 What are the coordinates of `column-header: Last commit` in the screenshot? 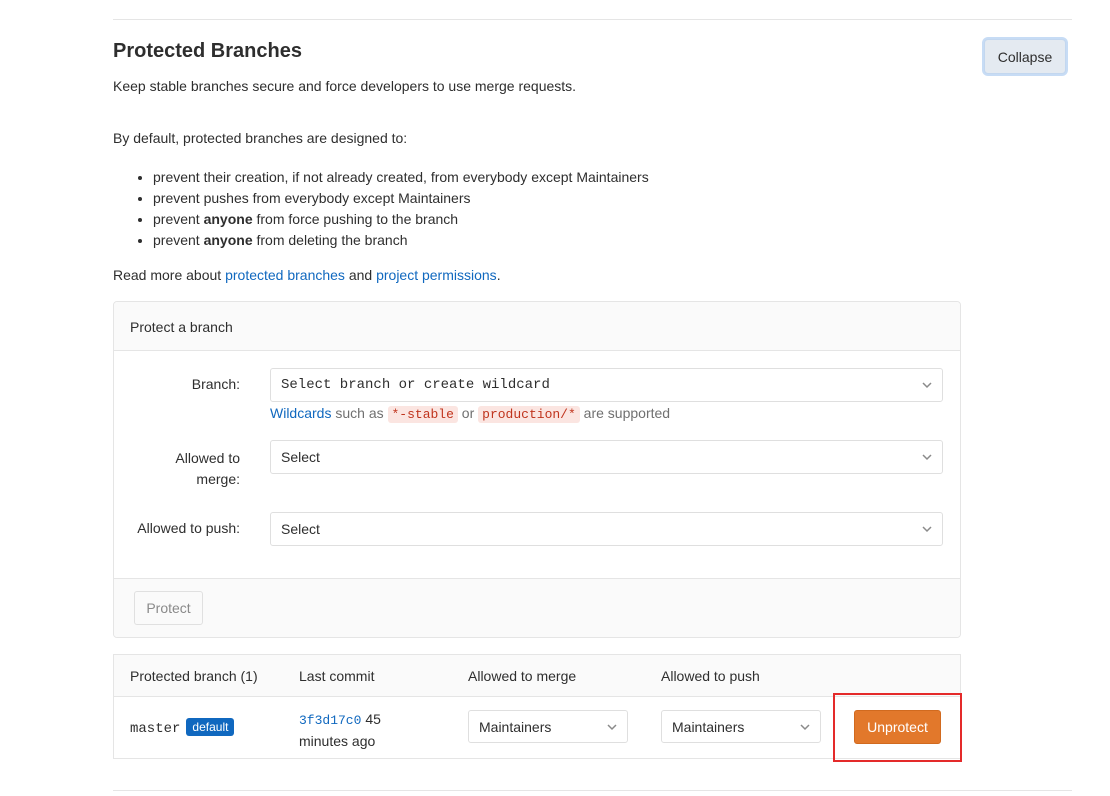 It's located at (337, 676).